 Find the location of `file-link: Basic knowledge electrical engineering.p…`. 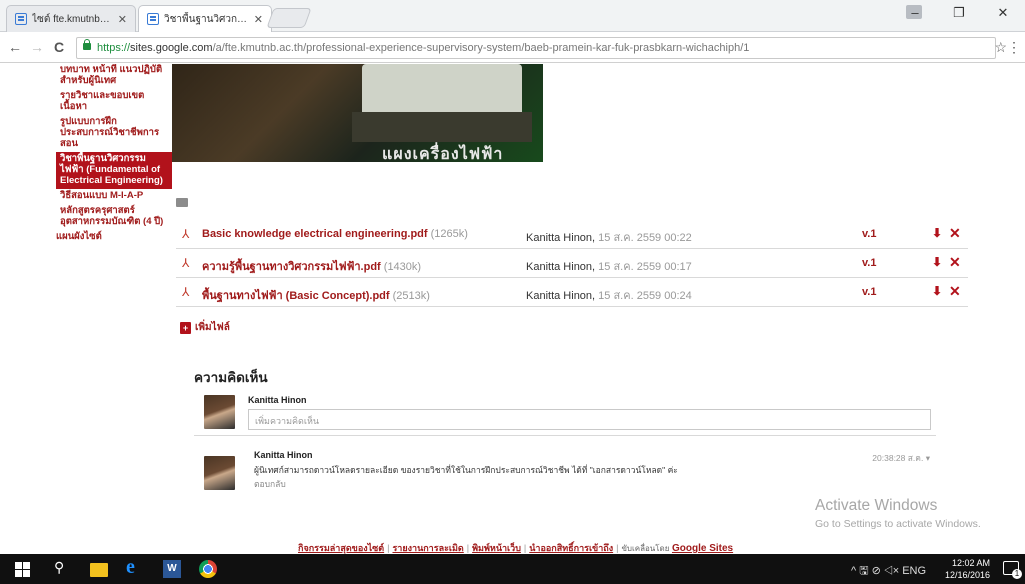

file-link: Basic knowledge electrical engineering.p… is located at coordinates (335, 234).